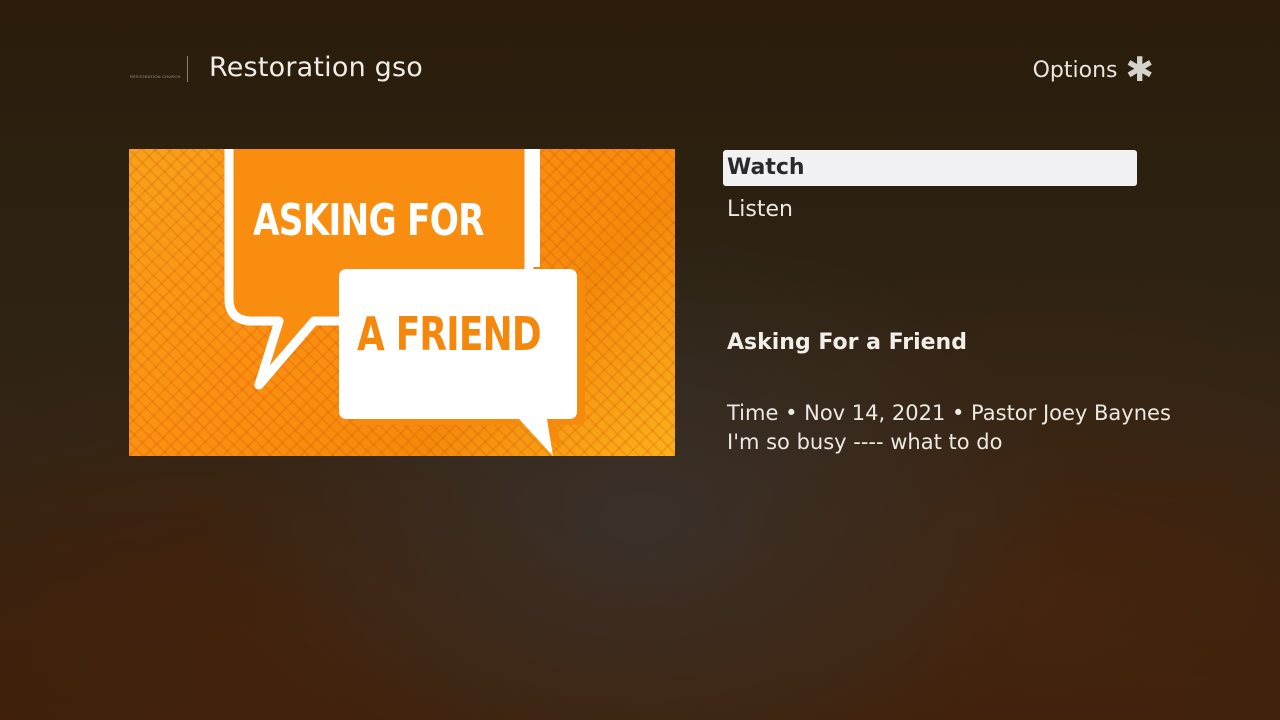  Describe the element at coordinates (187, 69) in the screenshot. I see `header-divider` at that location.